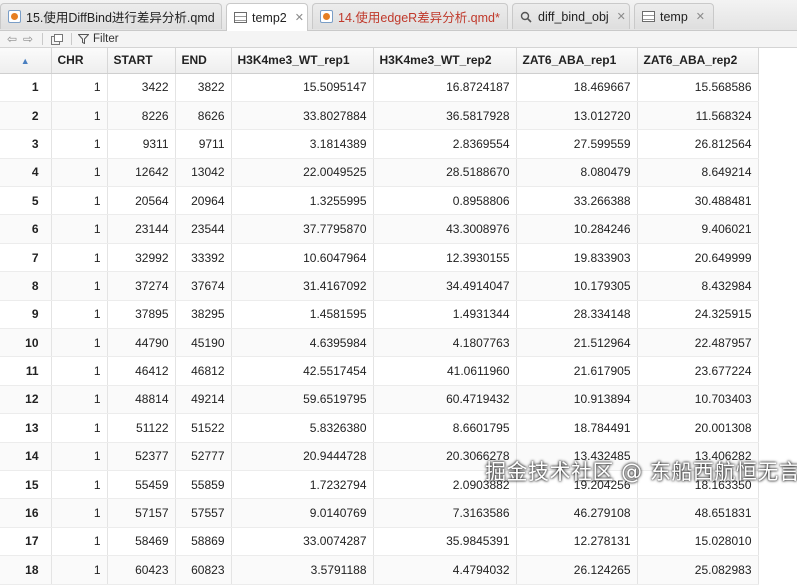  What do you see at coordinates (302, 229) in the screenshot?
I see `table-cell: 37.7795870` at bounding box center [302, 229].